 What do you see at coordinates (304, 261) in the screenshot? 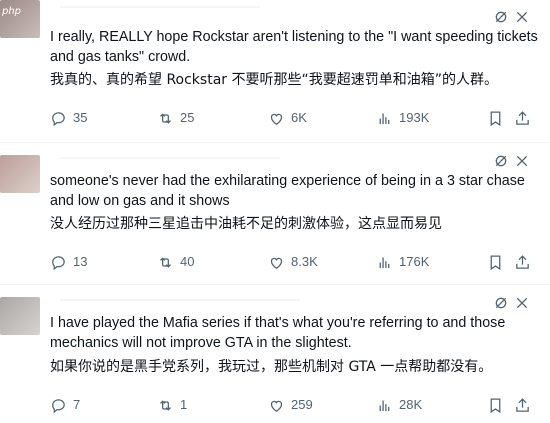
I see `like-count: 8.3K` at bounding box center [304, 261].